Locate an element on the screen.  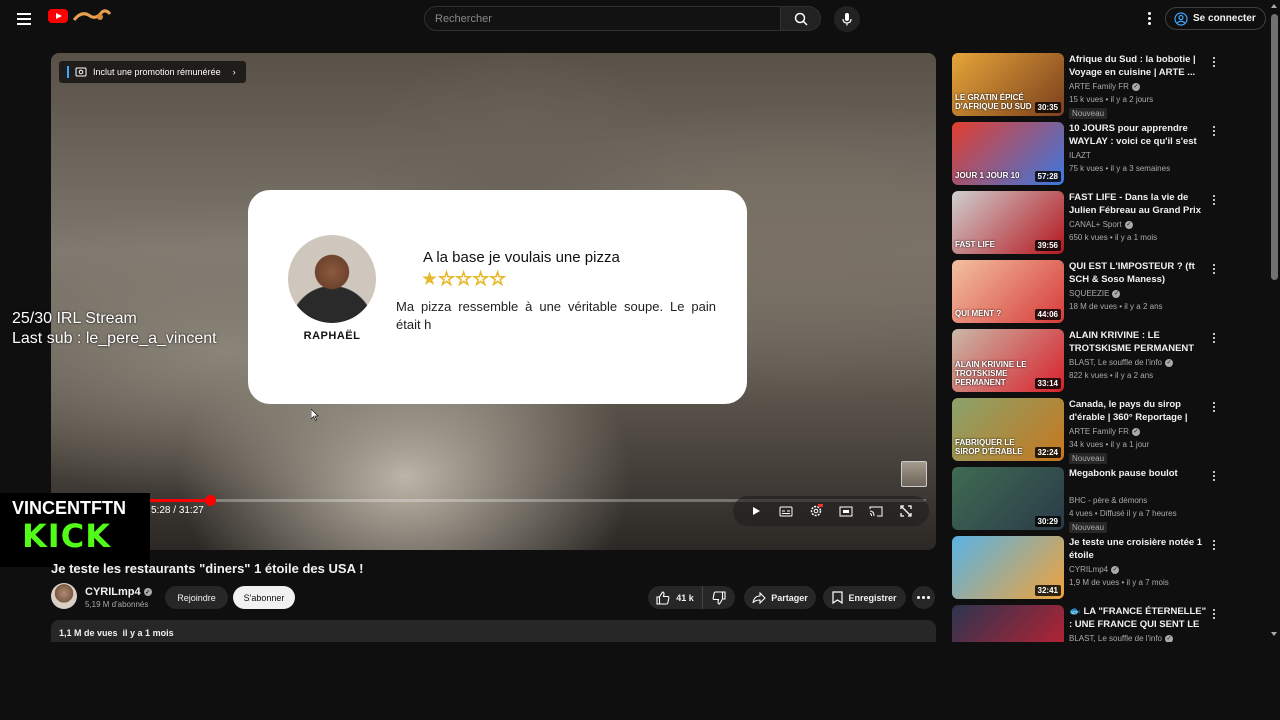
miniplayer-button is located at coordinates (846, 511).